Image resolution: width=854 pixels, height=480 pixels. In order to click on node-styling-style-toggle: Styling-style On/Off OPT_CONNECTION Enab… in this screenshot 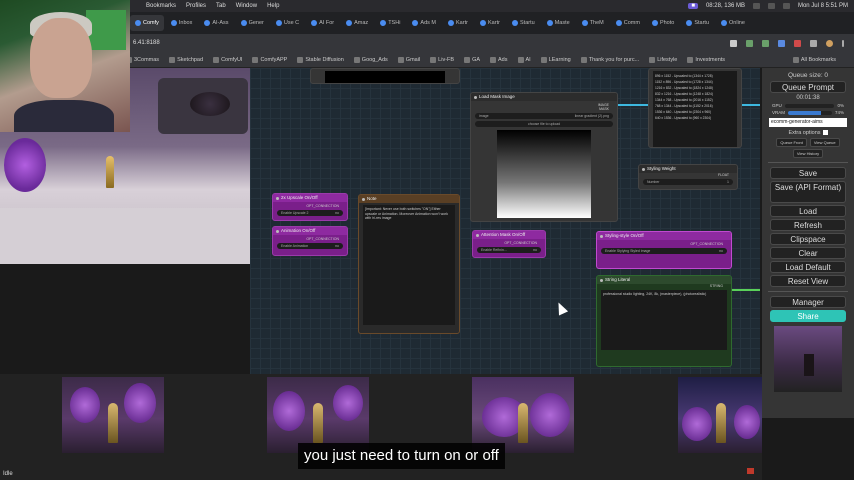, I will do `click(664, 250)`.